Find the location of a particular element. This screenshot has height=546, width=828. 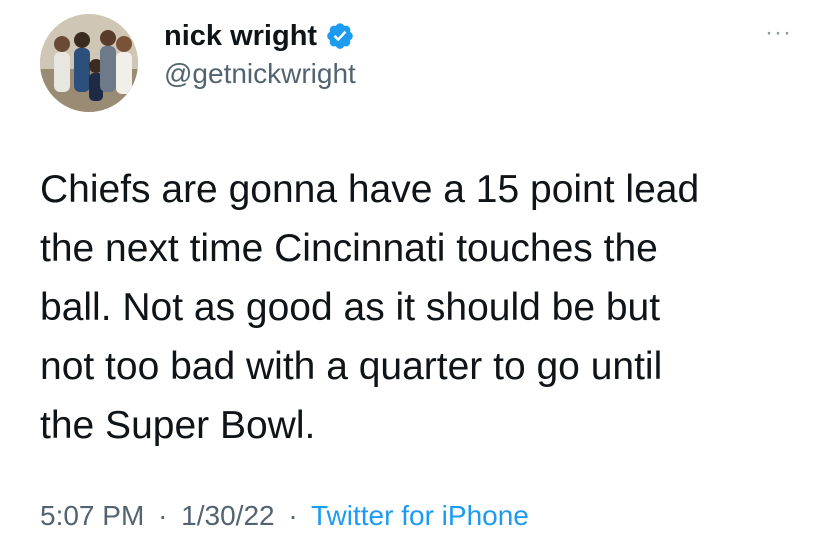

author-display-name: nick wright is located at coordinates (240, 36).